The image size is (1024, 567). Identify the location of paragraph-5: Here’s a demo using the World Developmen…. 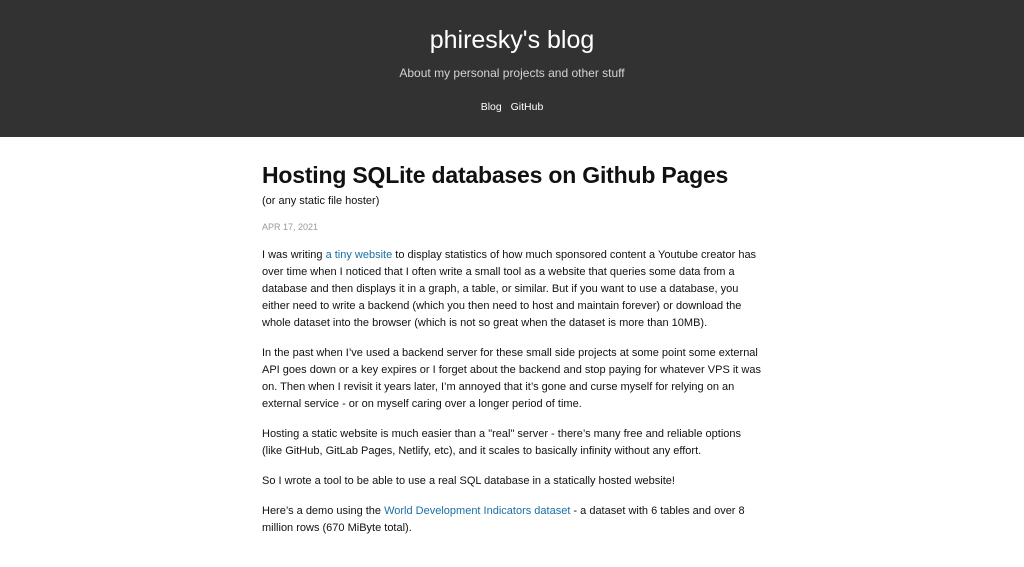
(512, 520).